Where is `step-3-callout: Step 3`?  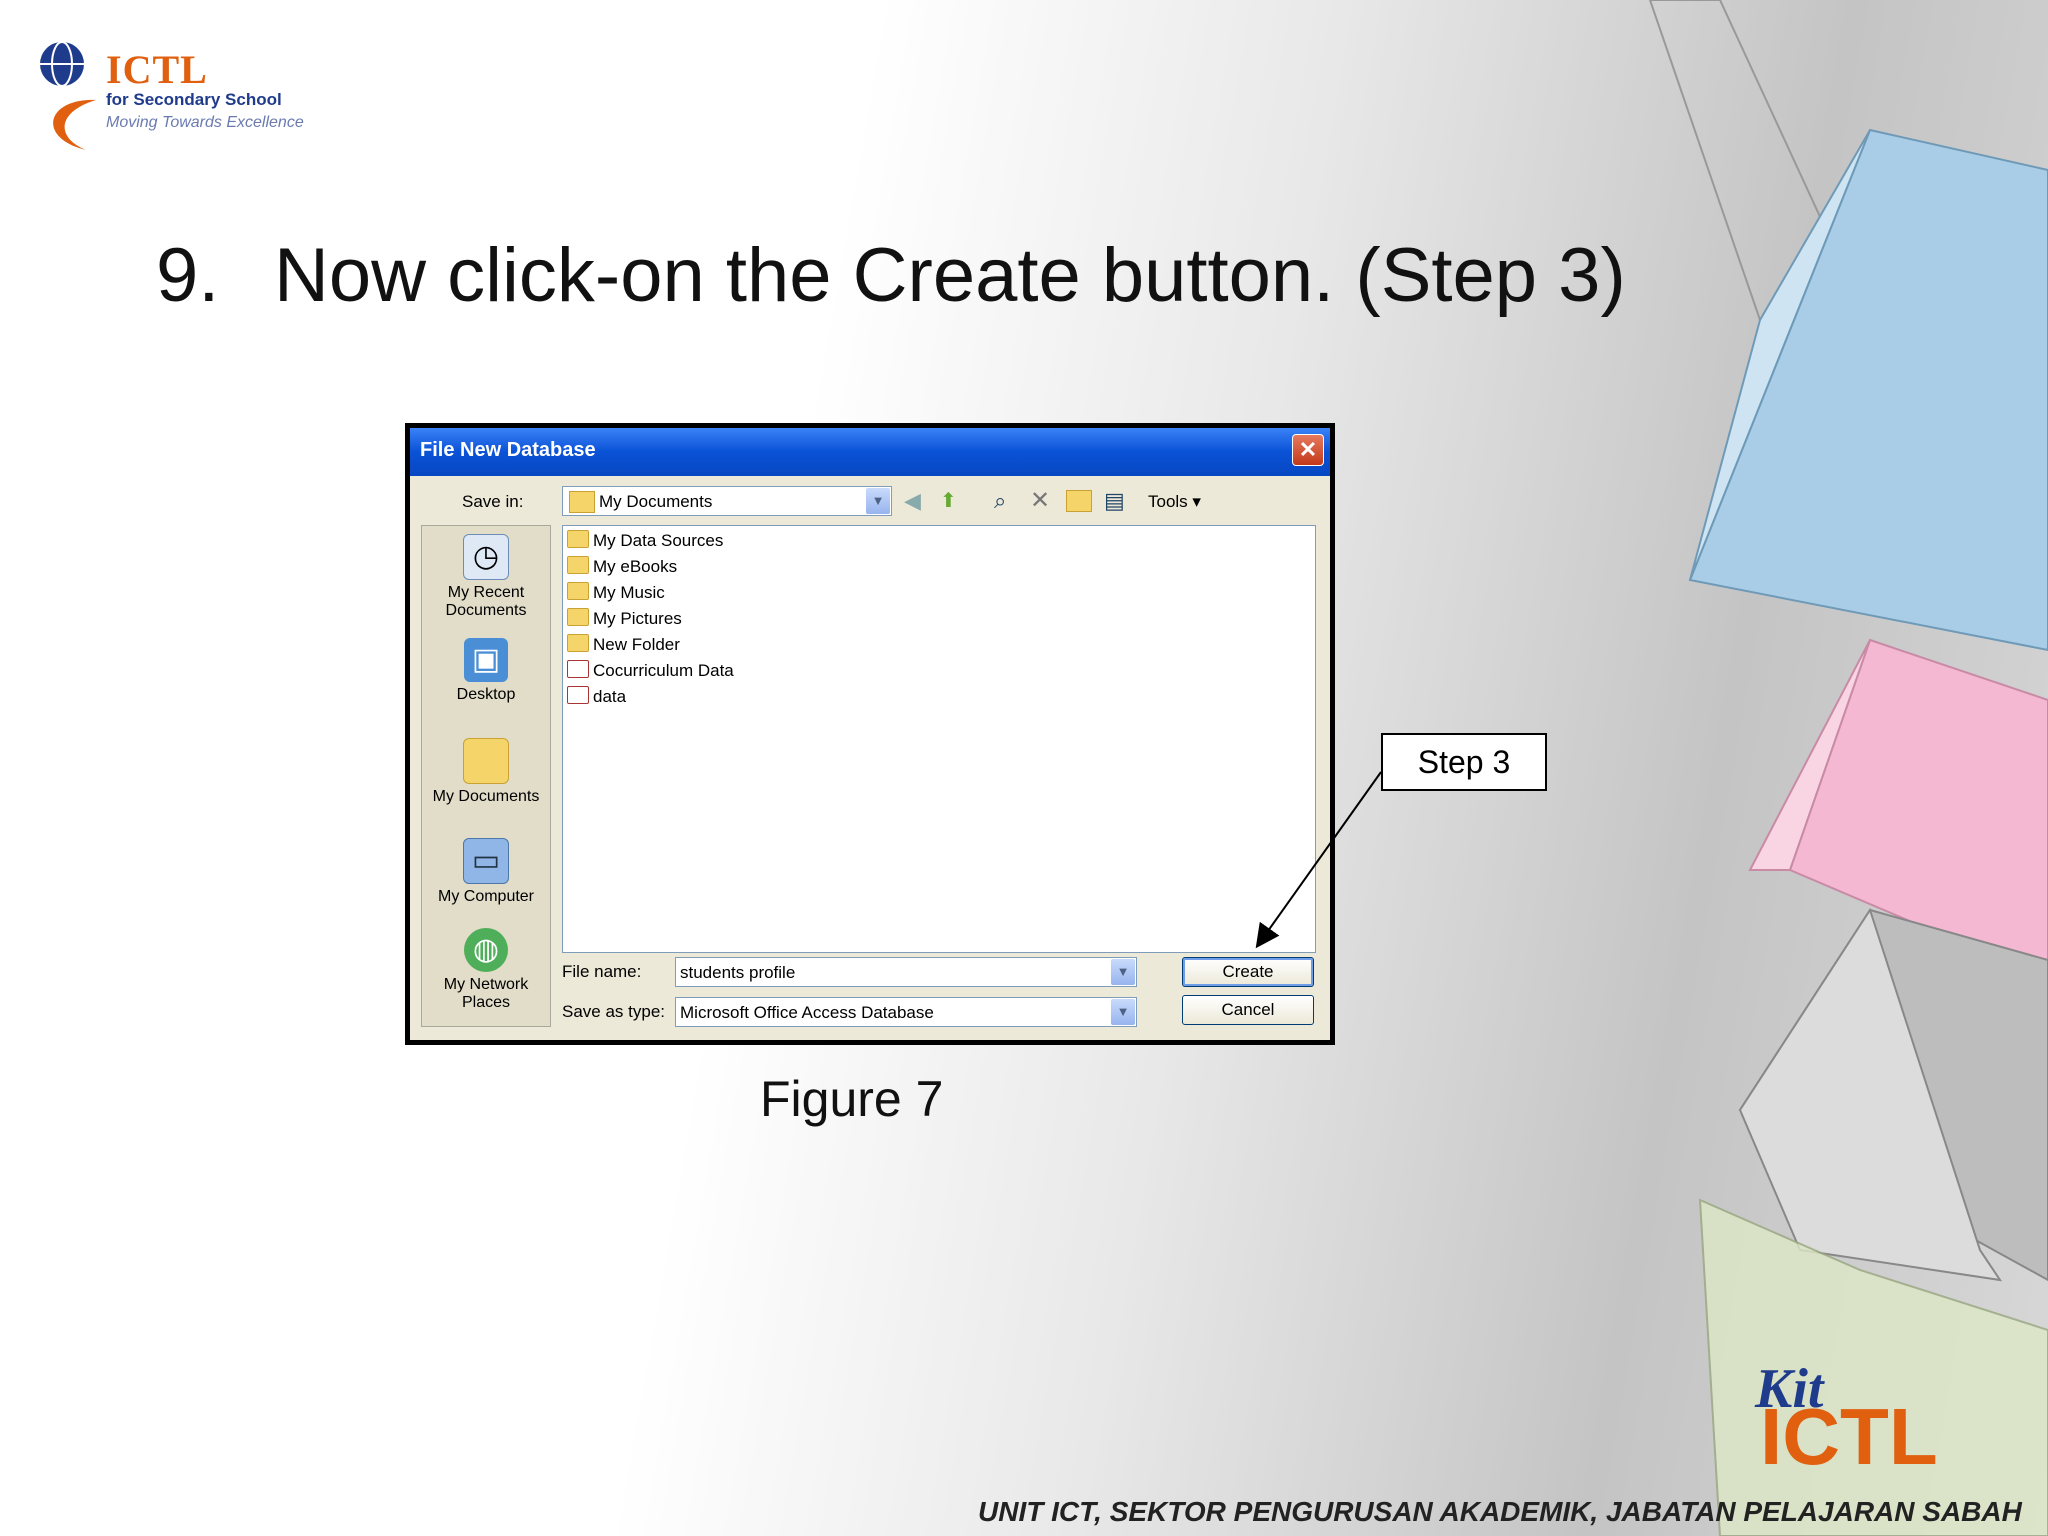
step-3-callout: Step 3 is located at coordinates (1464, 762).